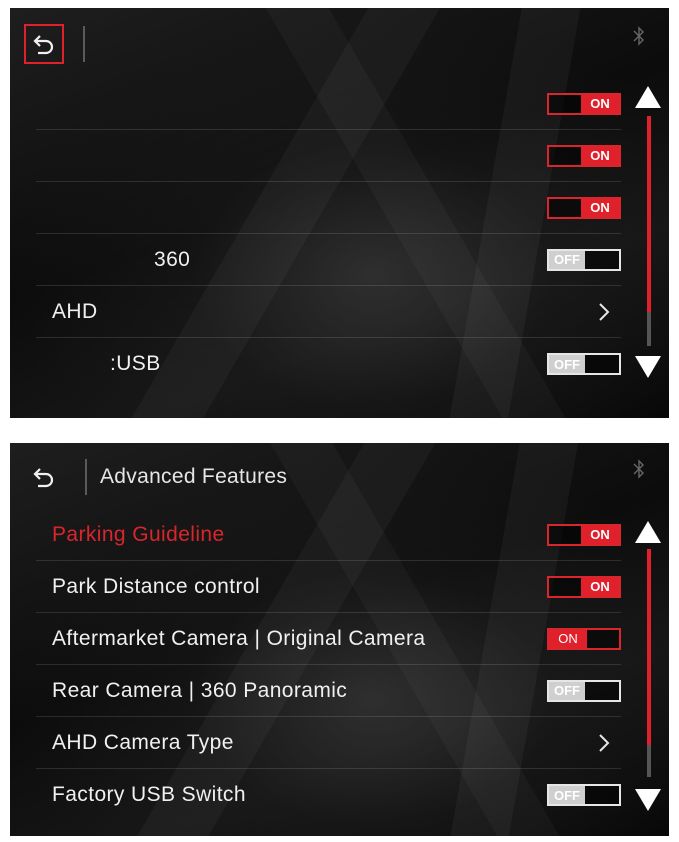 This screenshot has height=842, width=679. I want to click on settings-row-parking-guideline: Parking Guideline ON, so click(328, 535).